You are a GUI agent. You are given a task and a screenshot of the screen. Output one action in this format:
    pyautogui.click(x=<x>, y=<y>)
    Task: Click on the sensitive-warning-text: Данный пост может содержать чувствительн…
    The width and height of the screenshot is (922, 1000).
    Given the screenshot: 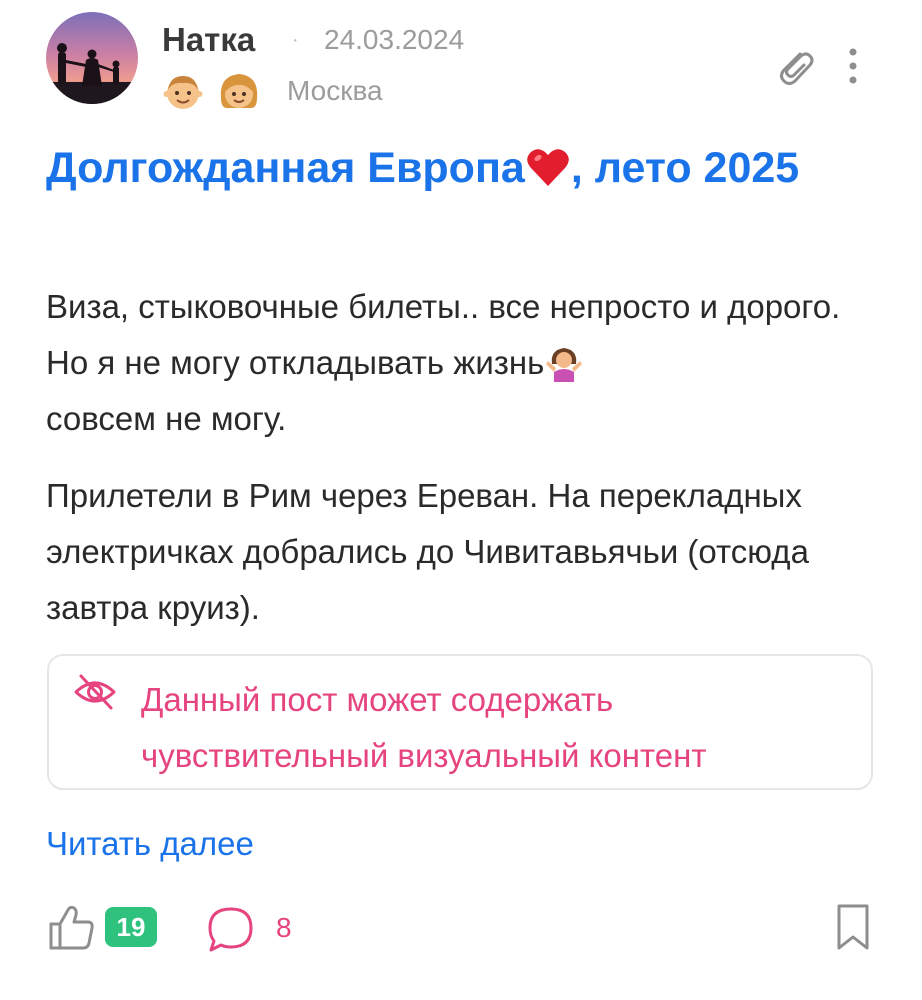 What is the action you would take?
    pyautogui.click(x=424, y=727)
    